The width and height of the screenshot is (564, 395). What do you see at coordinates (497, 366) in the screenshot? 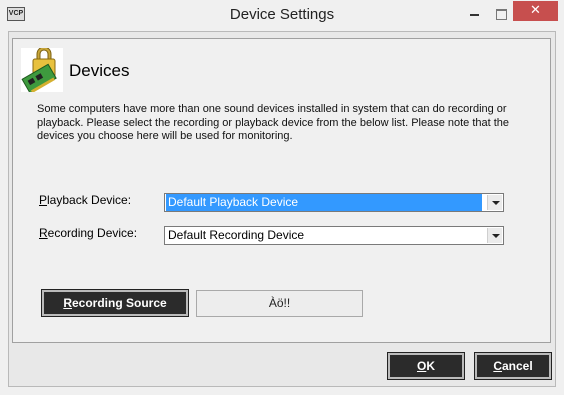
I see `cancel-accesskey: C` at bounding box center [497, 366].